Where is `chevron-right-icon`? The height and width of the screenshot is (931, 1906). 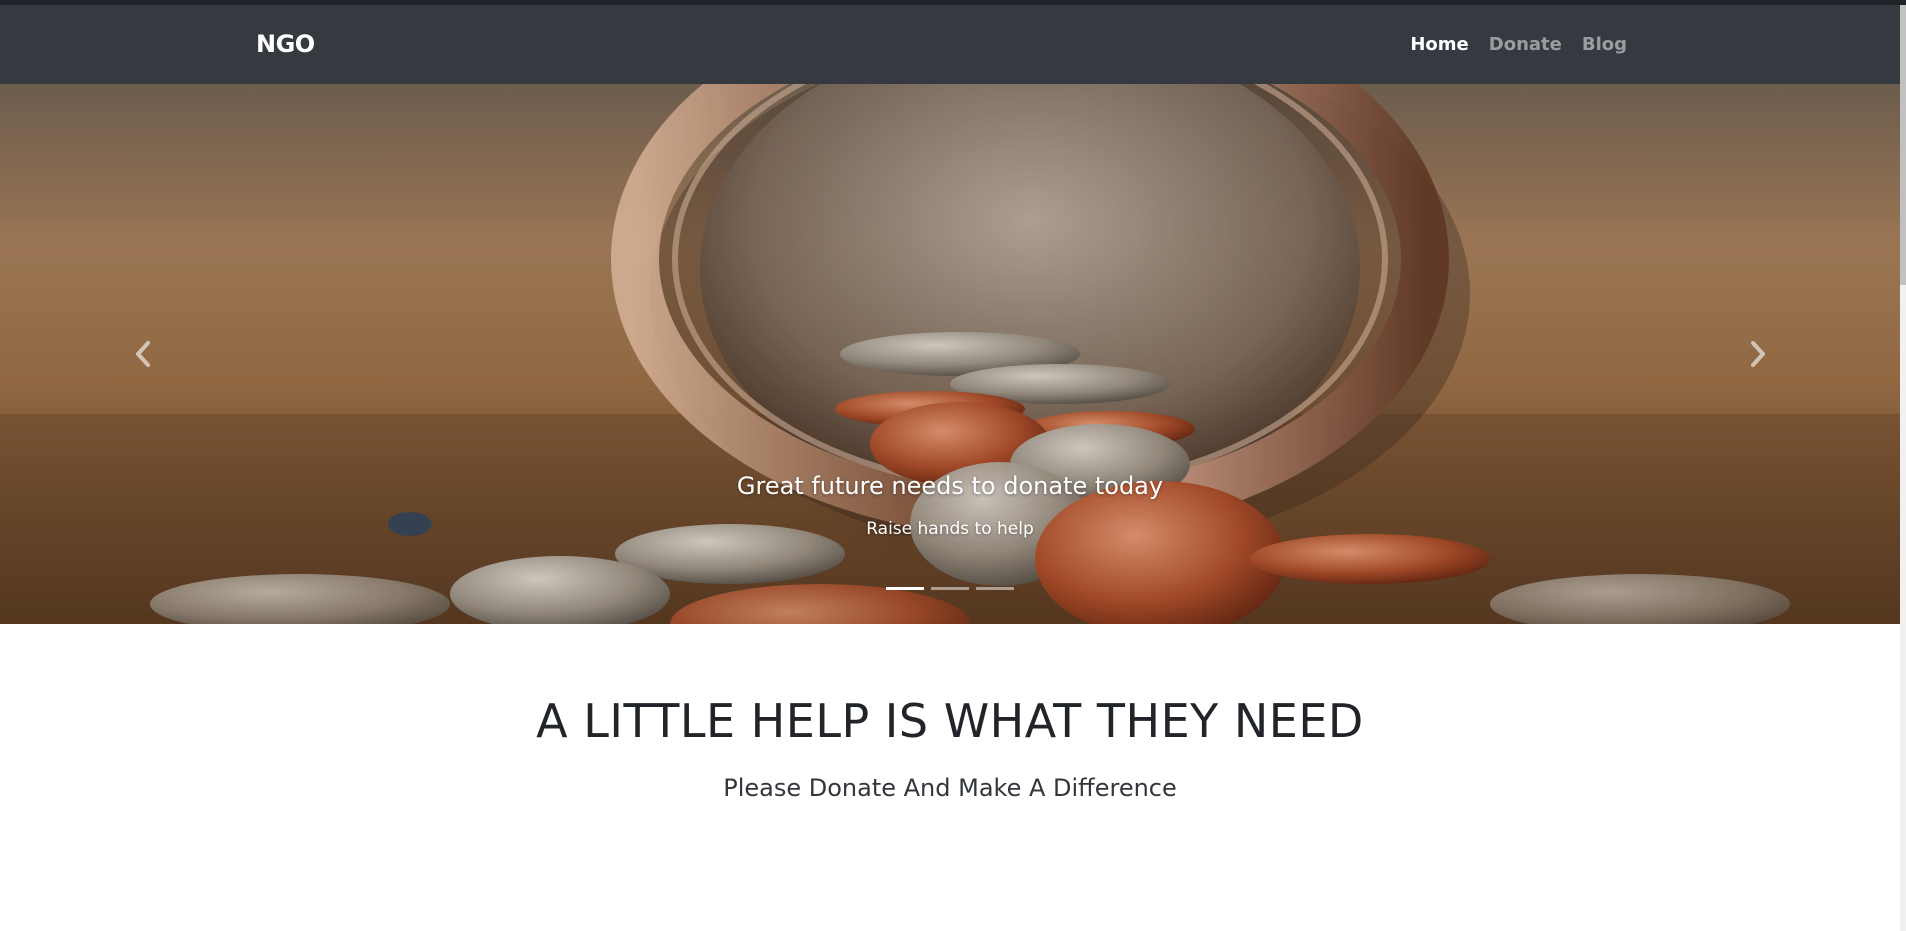
chevron-right-icon is located at coordinates (1757, 354).